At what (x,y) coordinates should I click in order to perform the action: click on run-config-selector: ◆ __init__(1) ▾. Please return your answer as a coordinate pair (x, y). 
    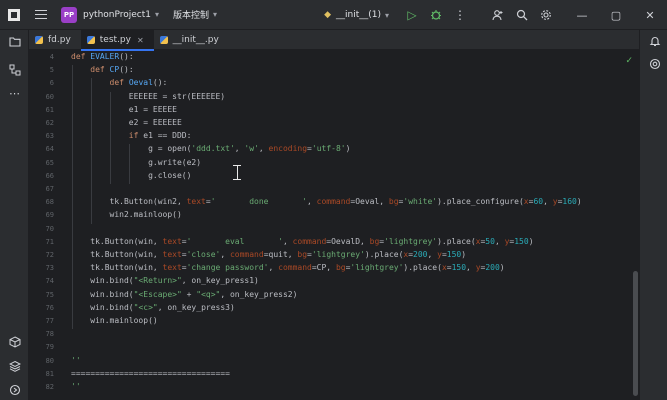
    Looking at the image, I should click on (356, 15).